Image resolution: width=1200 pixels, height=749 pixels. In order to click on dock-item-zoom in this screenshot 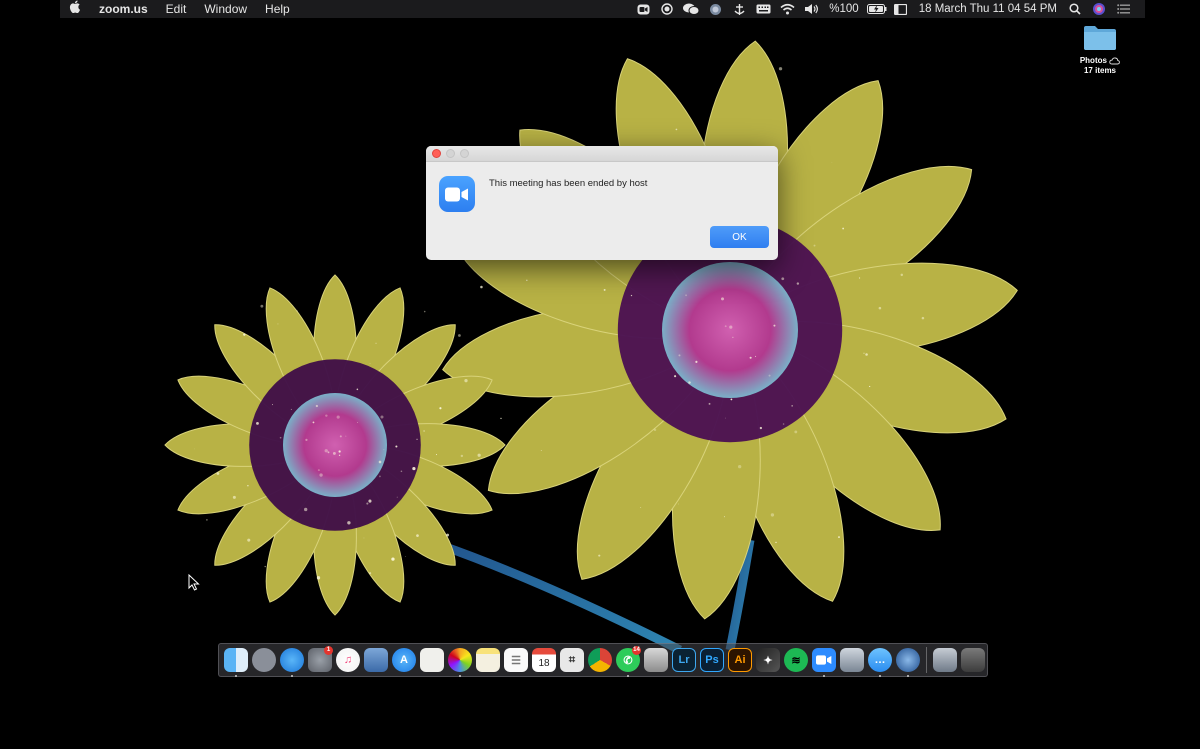, I will do `click(824, 660)`.